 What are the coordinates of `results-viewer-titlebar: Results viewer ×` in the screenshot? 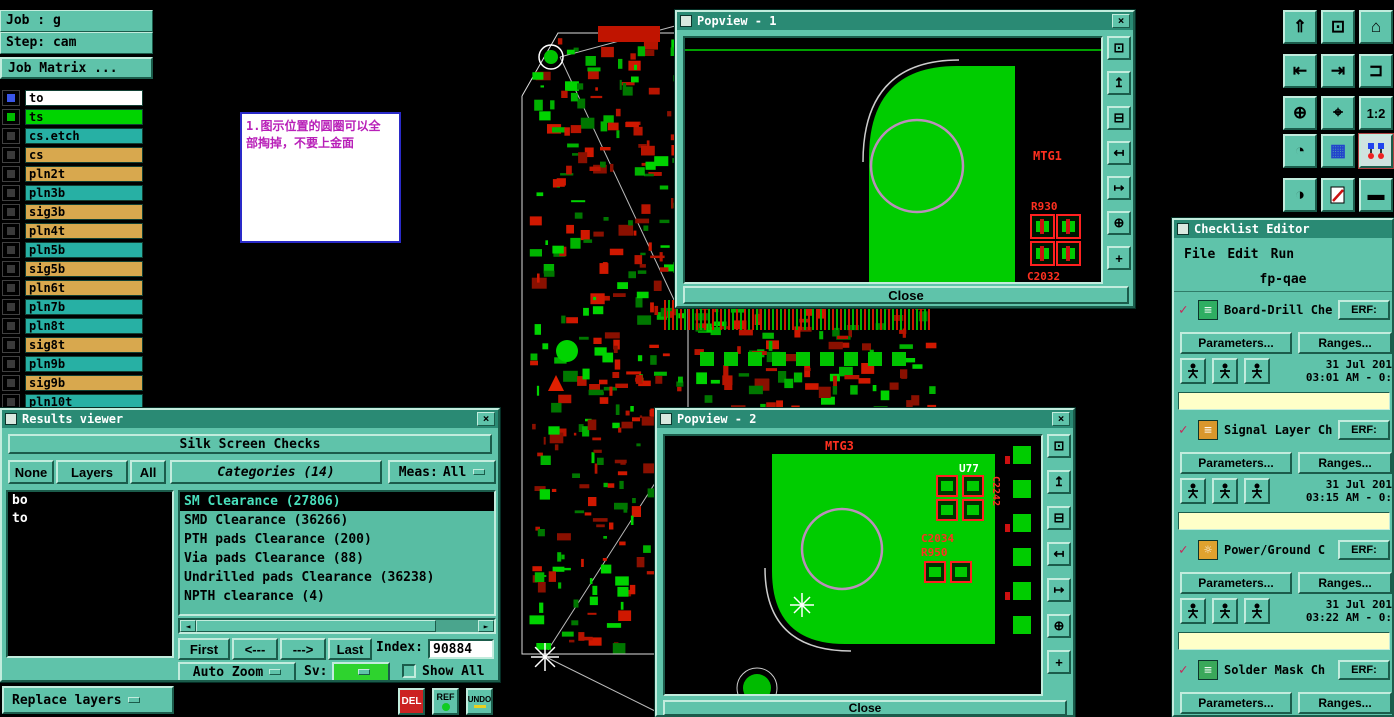 It's located at (250, 419).